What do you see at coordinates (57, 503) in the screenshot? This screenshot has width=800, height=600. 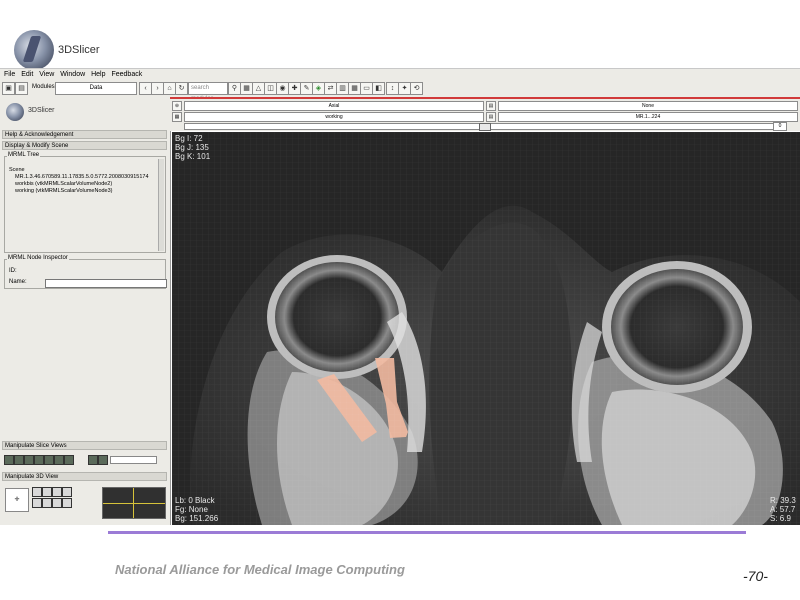 I see `view3d-center-icon` at bounding box center [57, 503].